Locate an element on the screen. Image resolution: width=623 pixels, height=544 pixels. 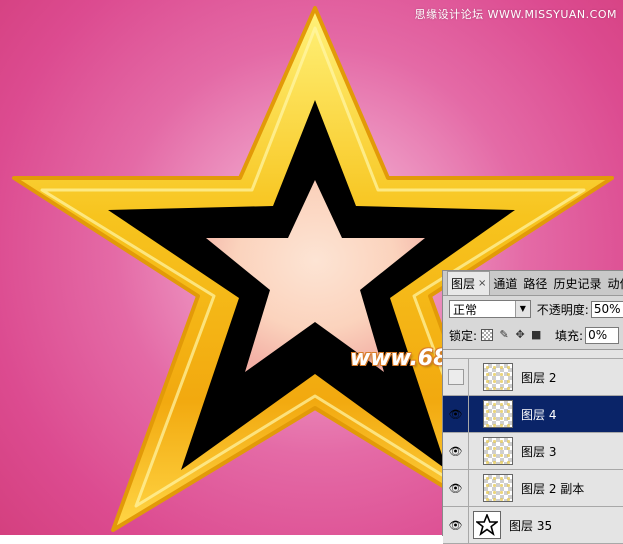
layer-row: 👁 图层 2 副本 is located at coordinates (533, 488).